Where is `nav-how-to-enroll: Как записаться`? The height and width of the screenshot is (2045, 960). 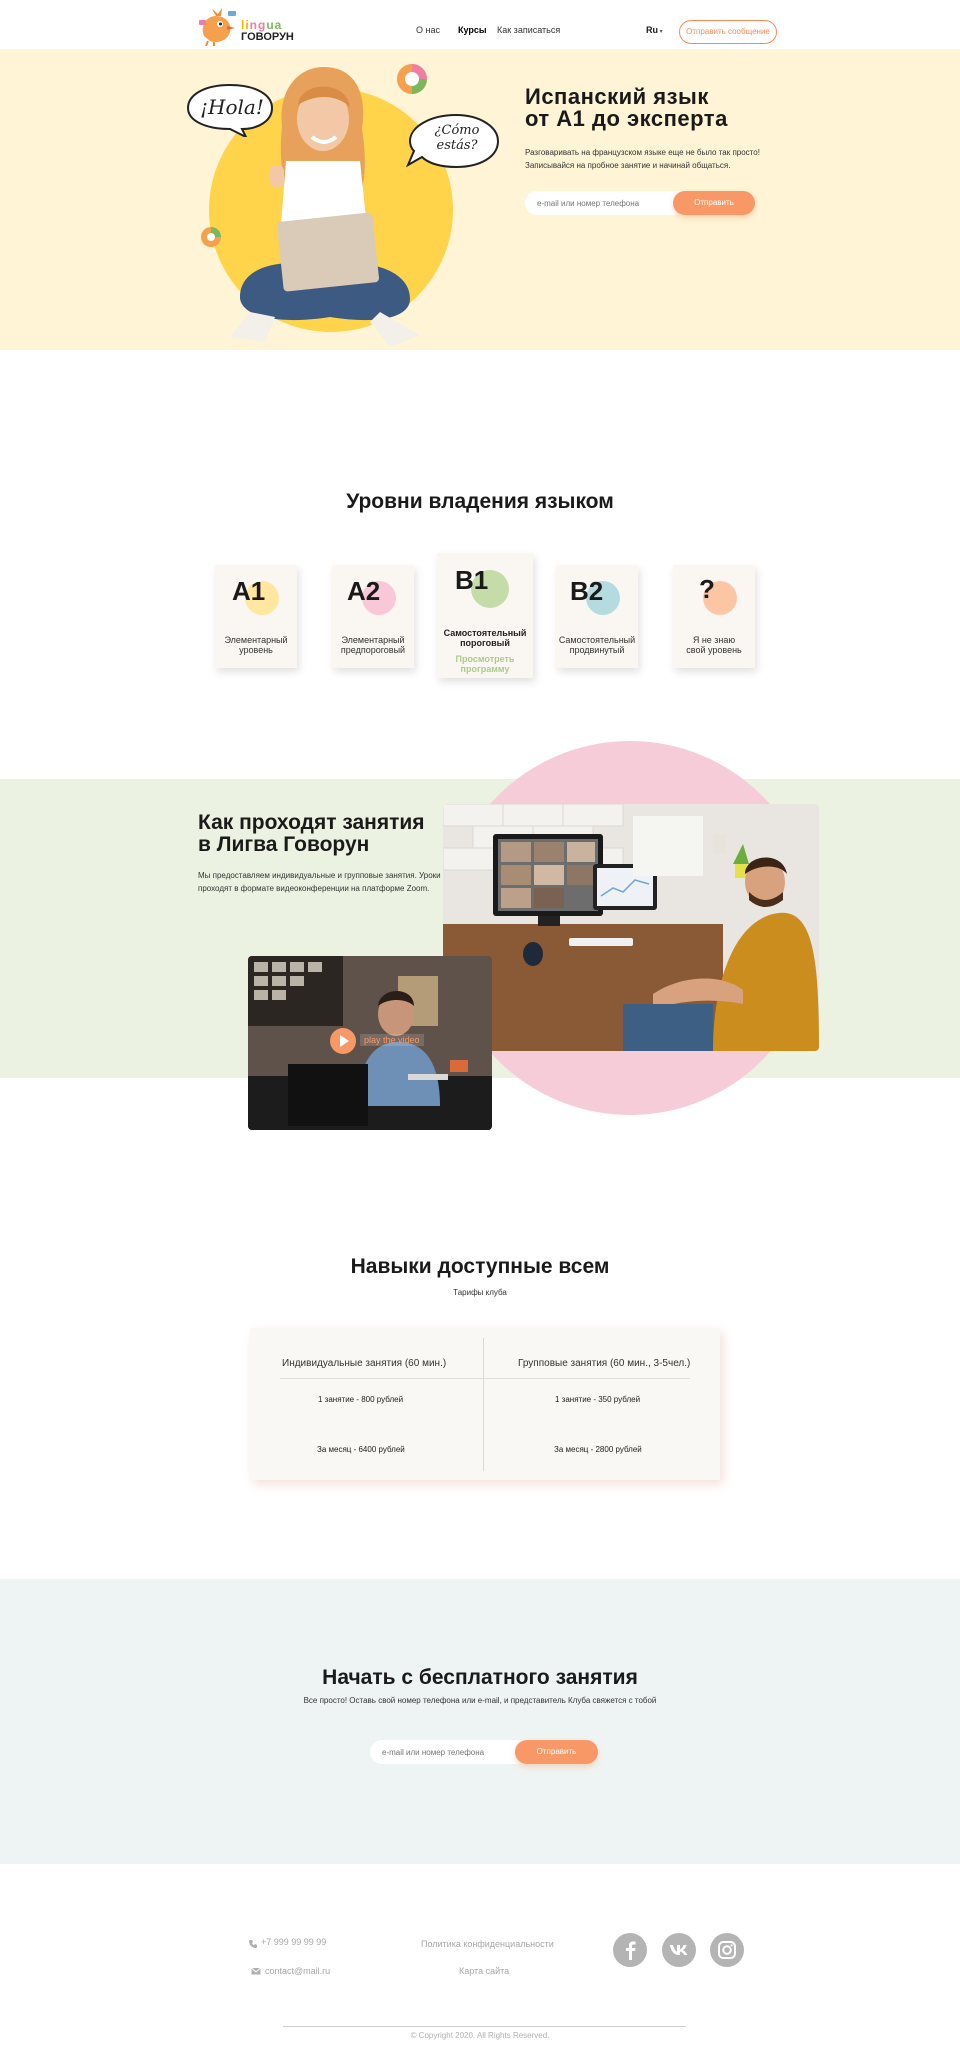
nav-how-to-enroll: Как записаться is located at coordinates (528, 30).